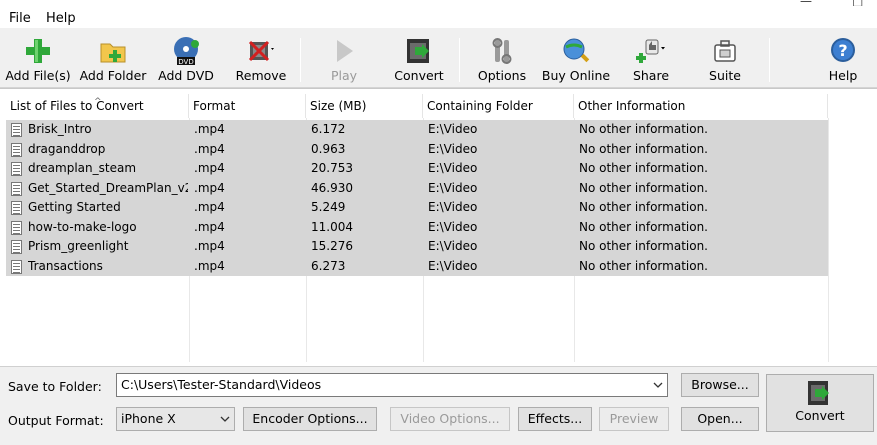 The width and height of the screenshot is (877, 445). What do you see at coordinates (247, 106) in the screenshot?
I see `column-header-format: Format` at bounding box center [247, 106].